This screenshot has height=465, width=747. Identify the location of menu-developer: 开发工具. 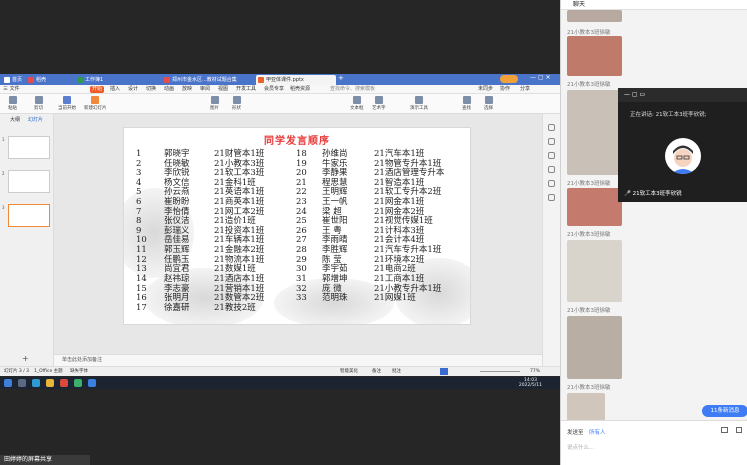
(246, 89).